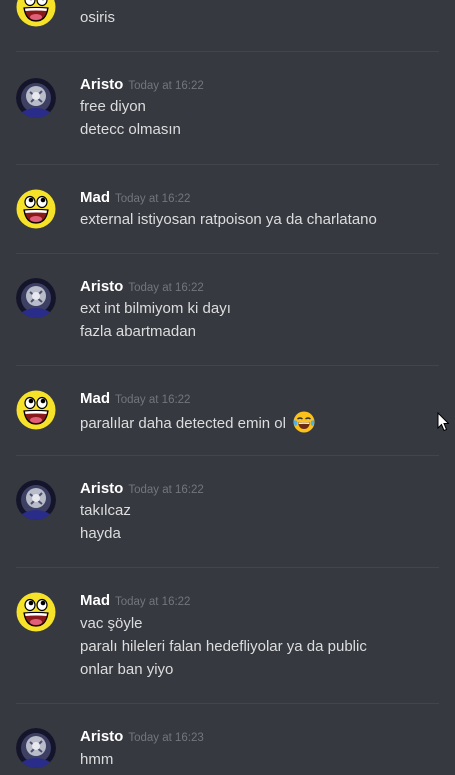 This screenshot has width=455, height=775. What do you see at coordinates (97, 759) in the screenshot?
I see `message-text: hmm` at bounding box center [97, 759].